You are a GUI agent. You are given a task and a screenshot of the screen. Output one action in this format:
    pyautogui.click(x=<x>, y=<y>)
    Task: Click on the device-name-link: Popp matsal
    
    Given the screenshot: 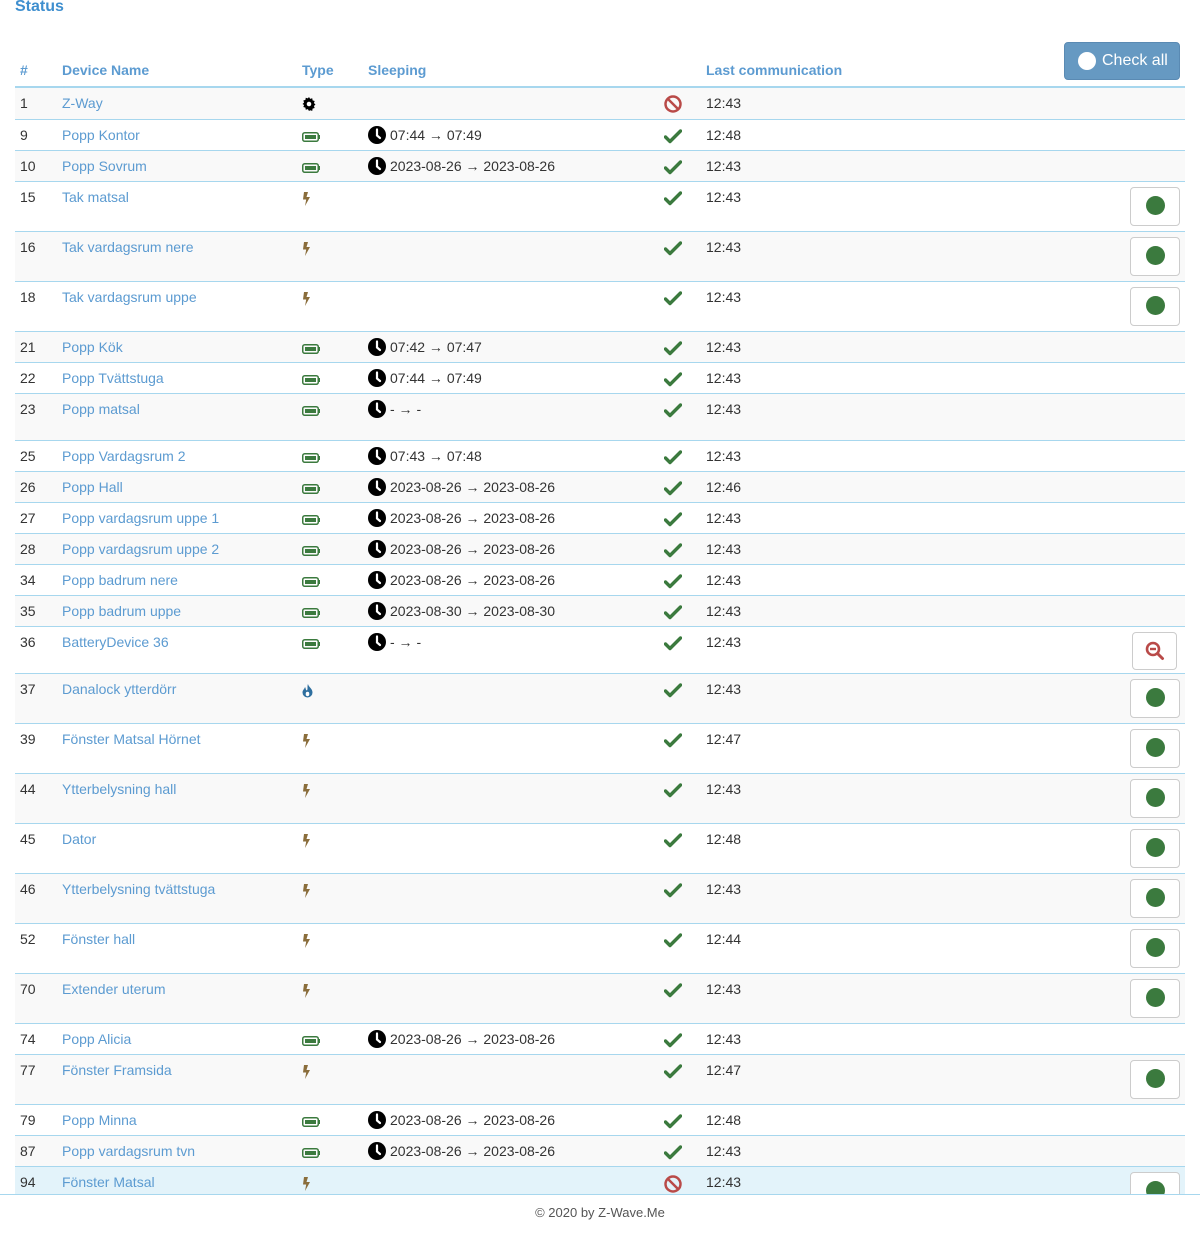 What is the action you would take?
    pyautogui.click(x=101, y=409)
    